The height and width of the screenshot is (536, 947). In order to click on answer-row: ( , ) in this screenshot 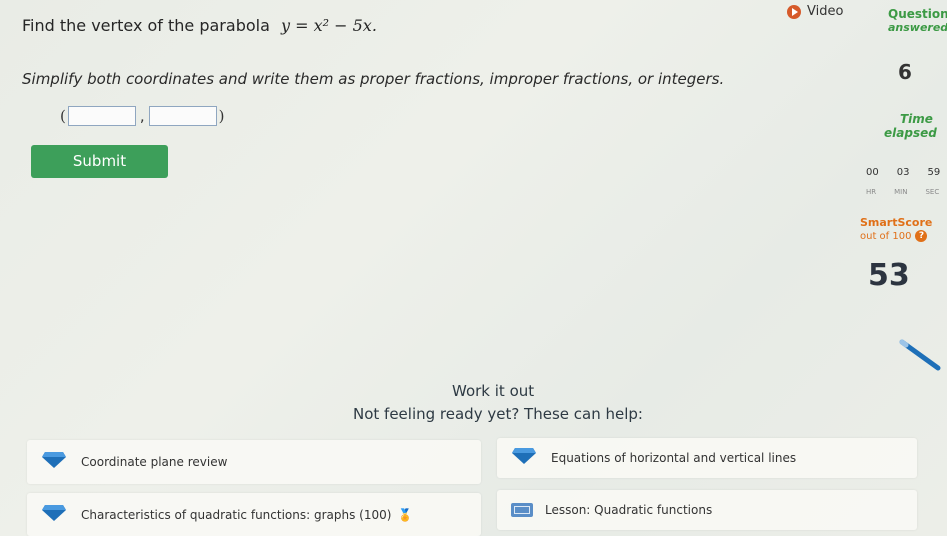, I will do `click(142, 116)`.